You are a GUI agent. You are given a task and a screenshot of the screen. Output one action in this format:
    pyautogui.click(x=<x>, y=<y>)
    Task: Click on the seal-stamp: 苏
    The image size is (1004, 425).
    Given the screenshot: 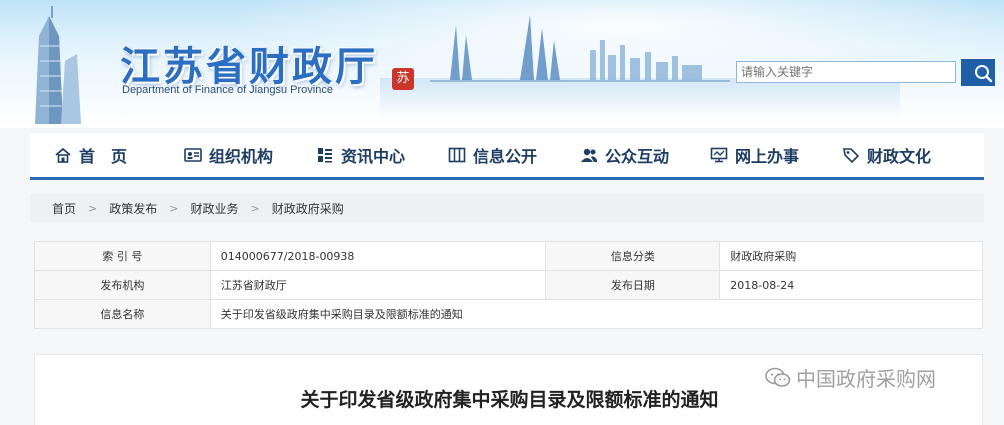 What is the action you would take?
    pyautogui.click(x=403, y=79)
    